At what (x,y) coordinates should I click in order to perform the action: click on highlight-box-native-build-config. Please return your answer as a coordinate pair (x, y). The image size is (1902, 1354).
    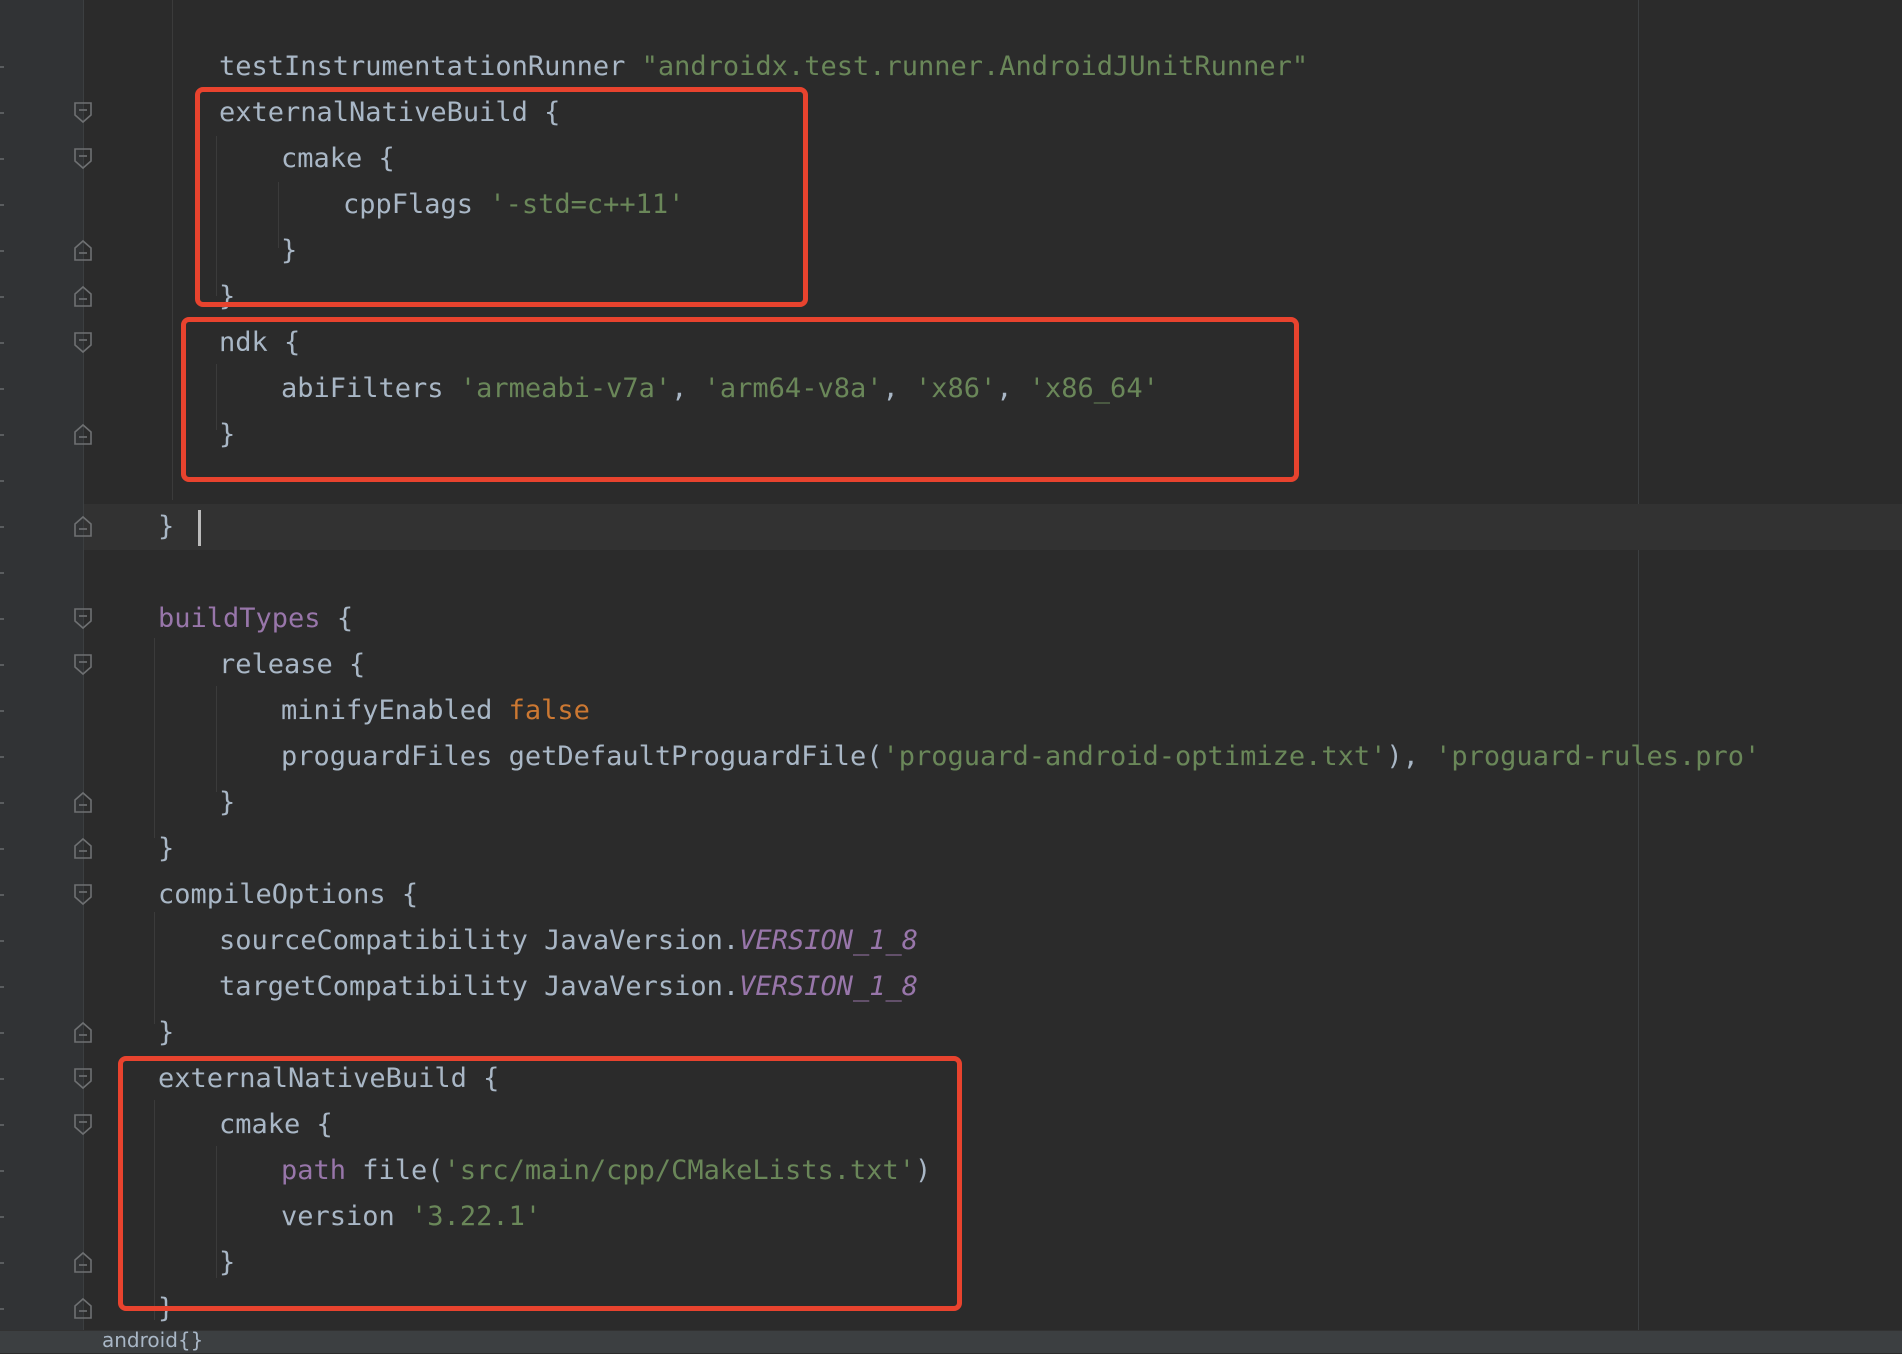
    Looking at the image, I should click on (501, 197).